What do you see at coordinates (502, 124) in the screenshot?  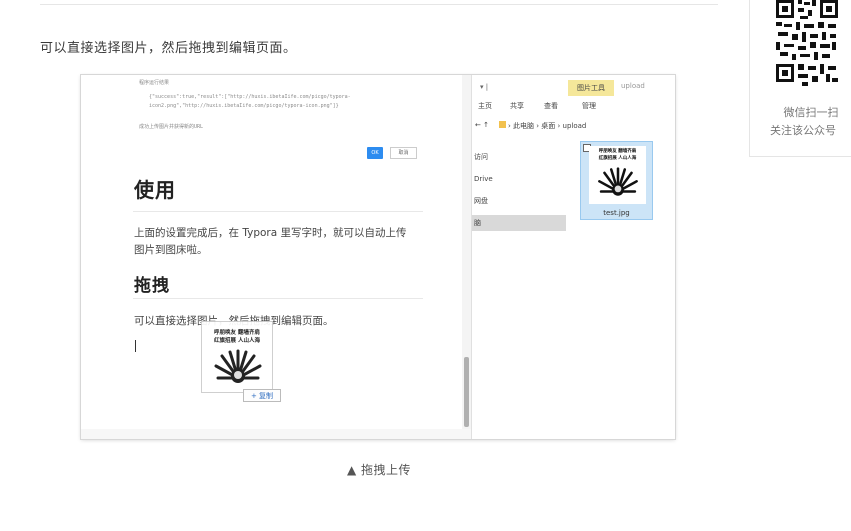 I see `folder-icon` at bounding box center [502, 124].